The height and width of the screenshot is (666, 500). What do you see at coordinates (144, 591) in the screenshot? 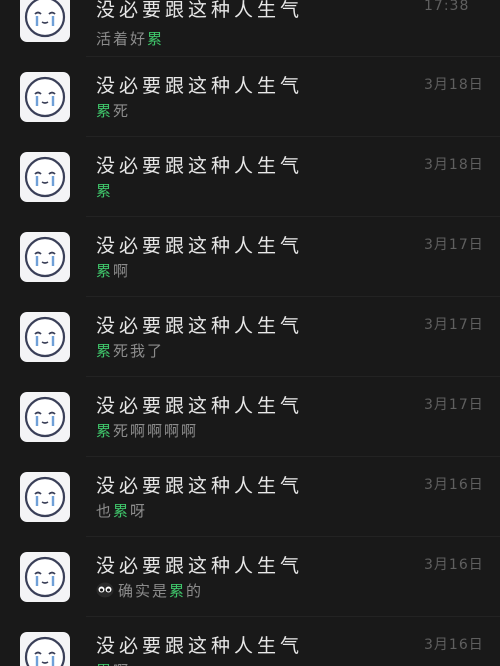
I see `preview-text: 确实是` at bounding box center [144, 591].